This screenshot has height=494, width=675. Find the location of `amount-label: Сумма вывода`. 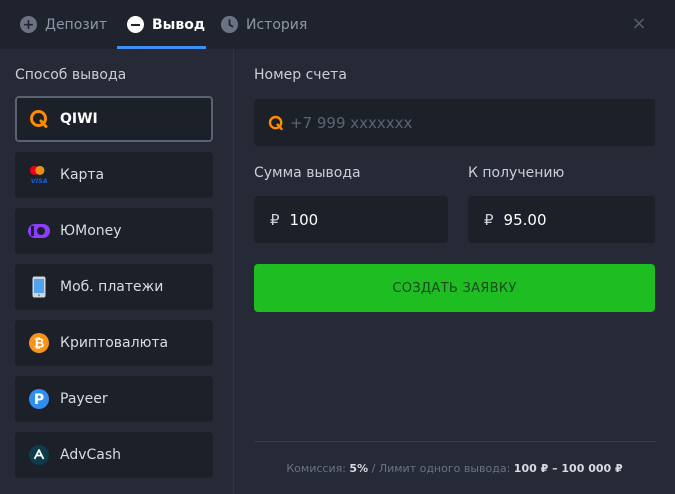

amount-label: Сумма вывода is located at coordinates (307, 173).